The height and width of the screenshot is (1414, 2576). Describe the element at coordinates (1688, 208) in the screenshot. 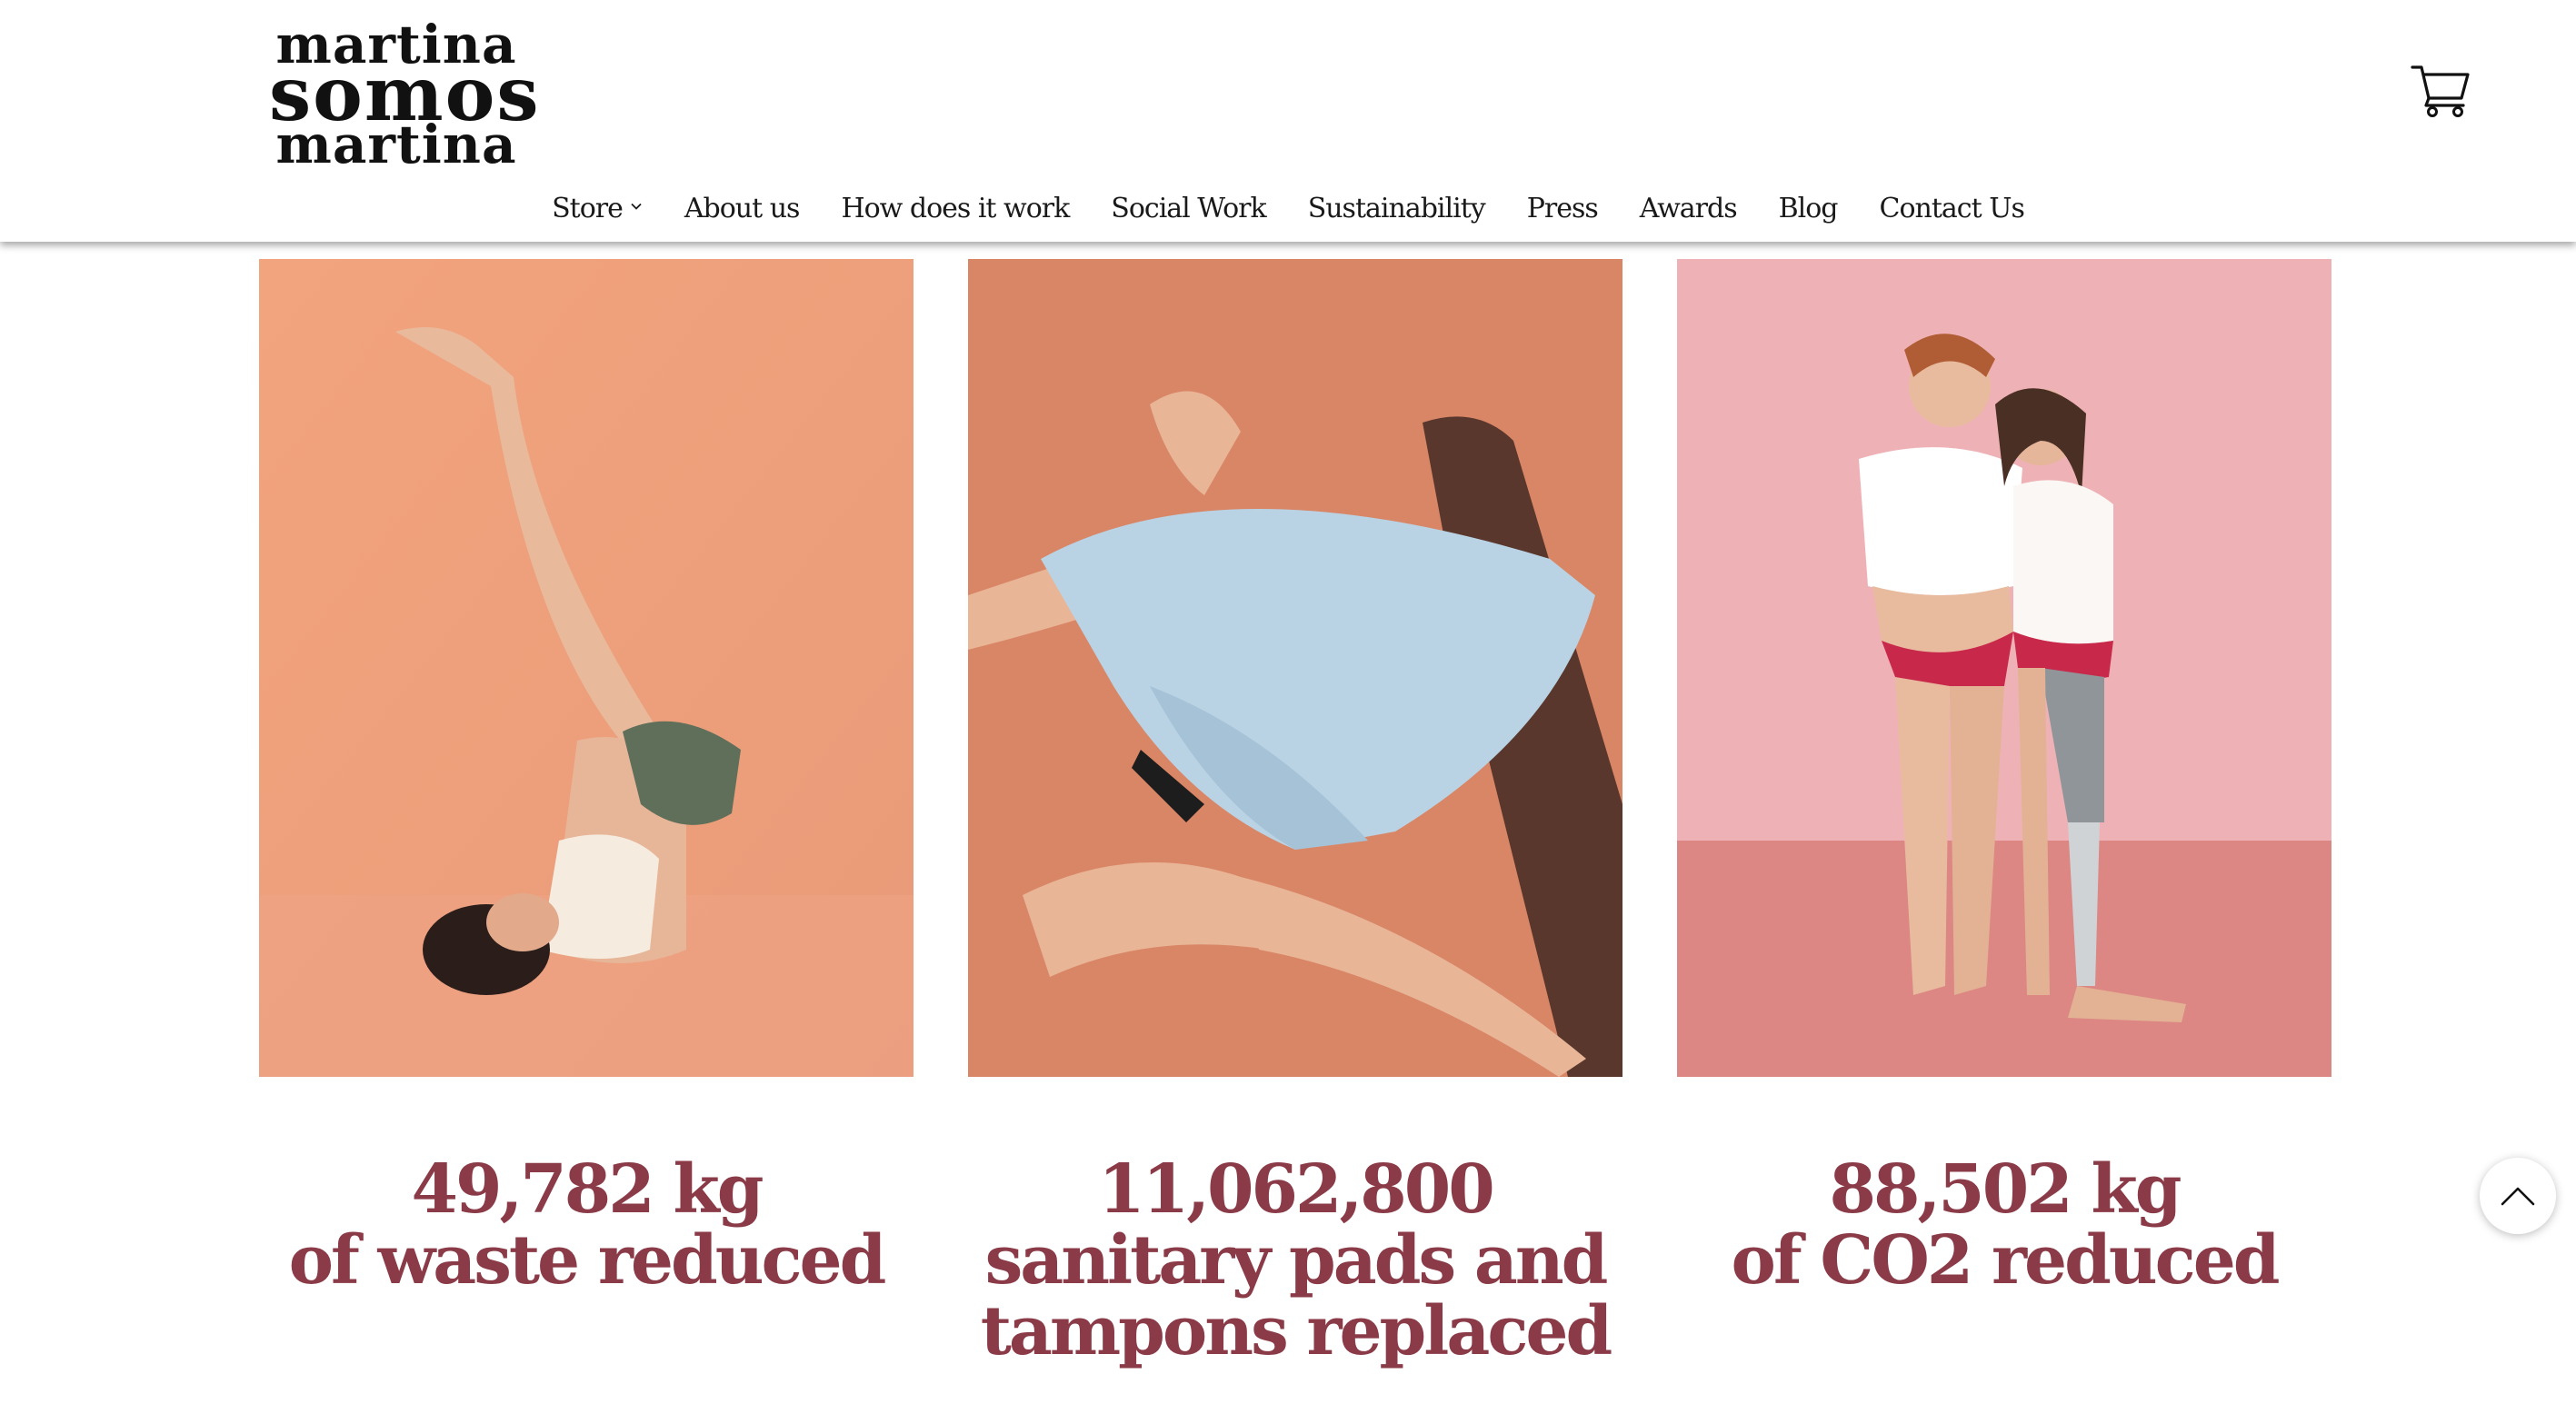

I see `nav-item-awards: Awards` at that location.